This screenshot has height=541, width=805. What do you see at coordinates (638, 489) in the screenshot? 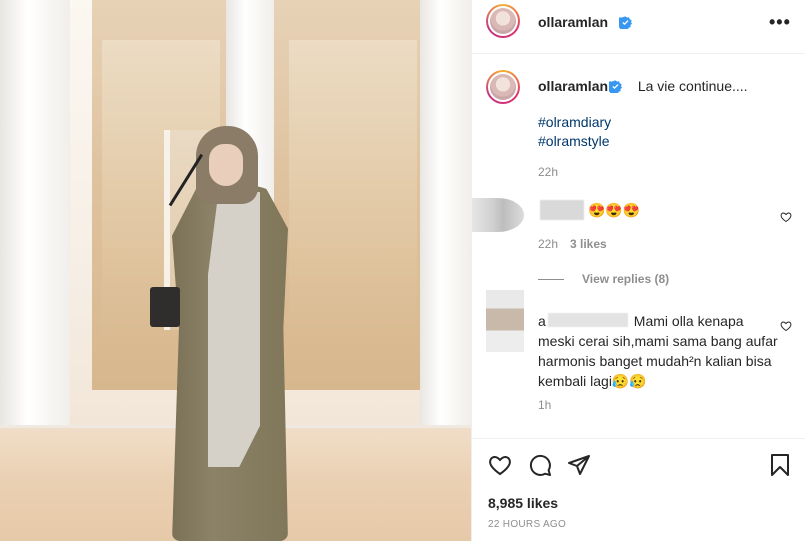
I see `post-actions: 8,985 likes 22 HOURS AGO` at bounding box center [638, 489].